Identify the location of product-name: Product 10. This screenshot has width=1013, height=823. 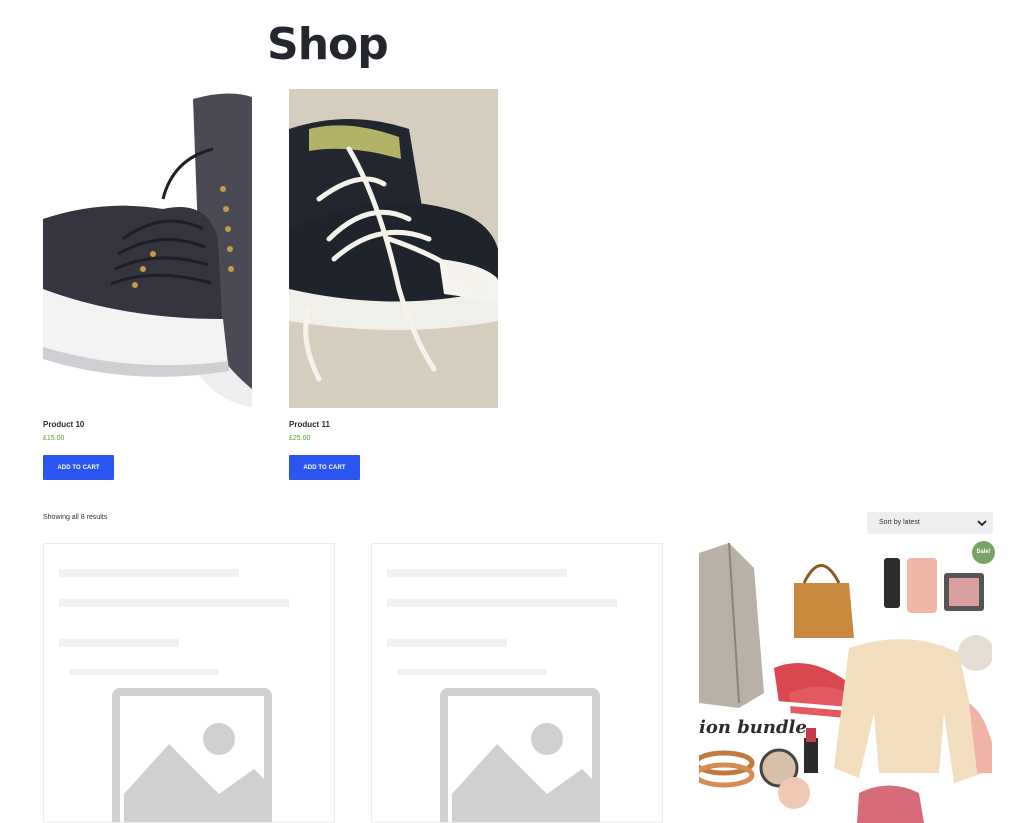
(147, 425).